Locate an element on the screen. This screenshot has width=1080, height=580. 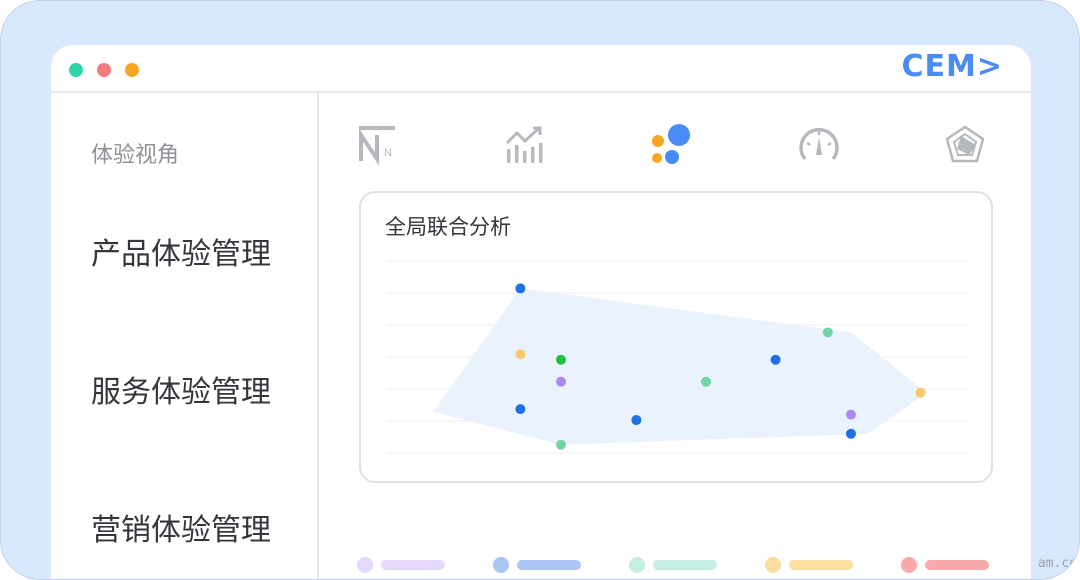
minimize-window-button is located at coordinates (104, 70).